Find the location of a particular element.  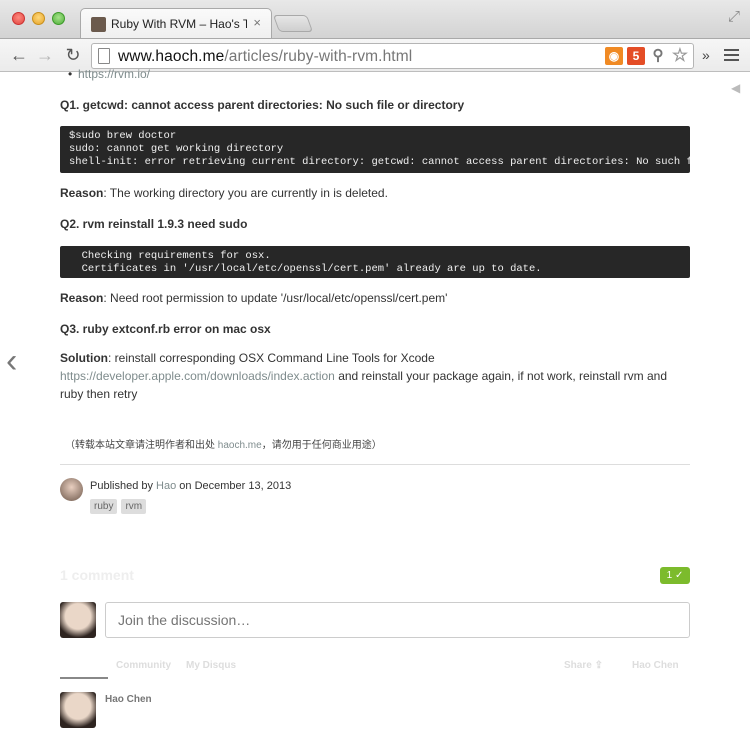

maximize-window-button is located at coordinates (58, 18).